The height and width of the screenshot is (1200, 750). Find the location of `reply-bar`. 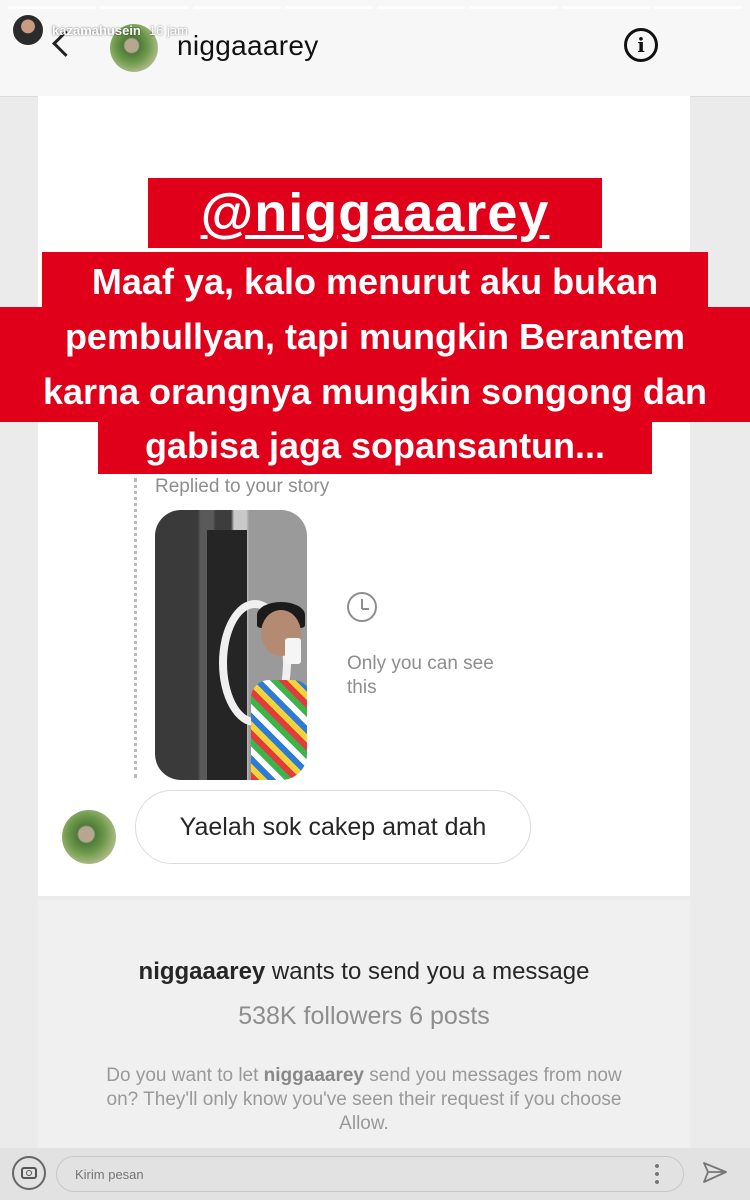

reply-bar is located at coordinates (375, 1174).